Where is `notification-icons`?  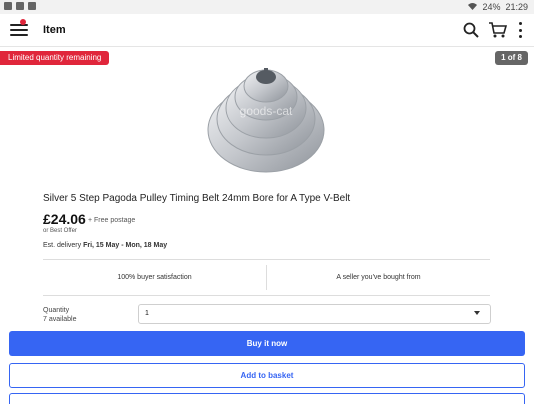
notification-icons is located at coordinates (20, 6).